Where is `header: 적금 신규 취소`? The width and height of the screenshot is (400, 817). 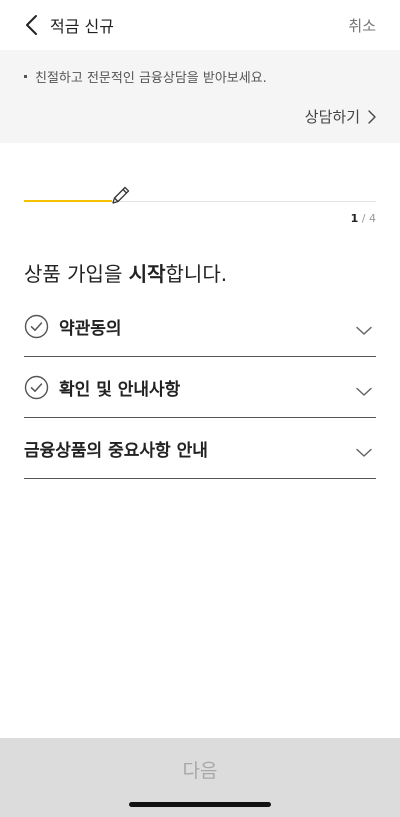
header: 적금 신규 취소 is located at coordinates (200, 25).